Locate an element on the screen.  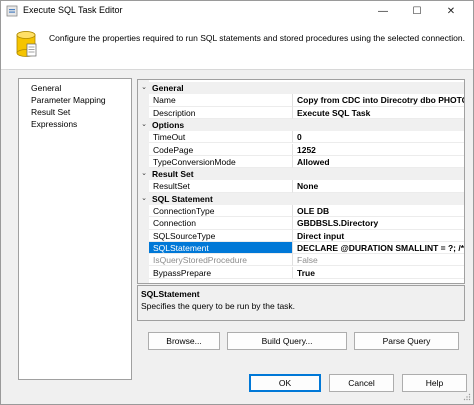
property-row-timeout: TimeOut 0 is located at coordinates (301, 137).